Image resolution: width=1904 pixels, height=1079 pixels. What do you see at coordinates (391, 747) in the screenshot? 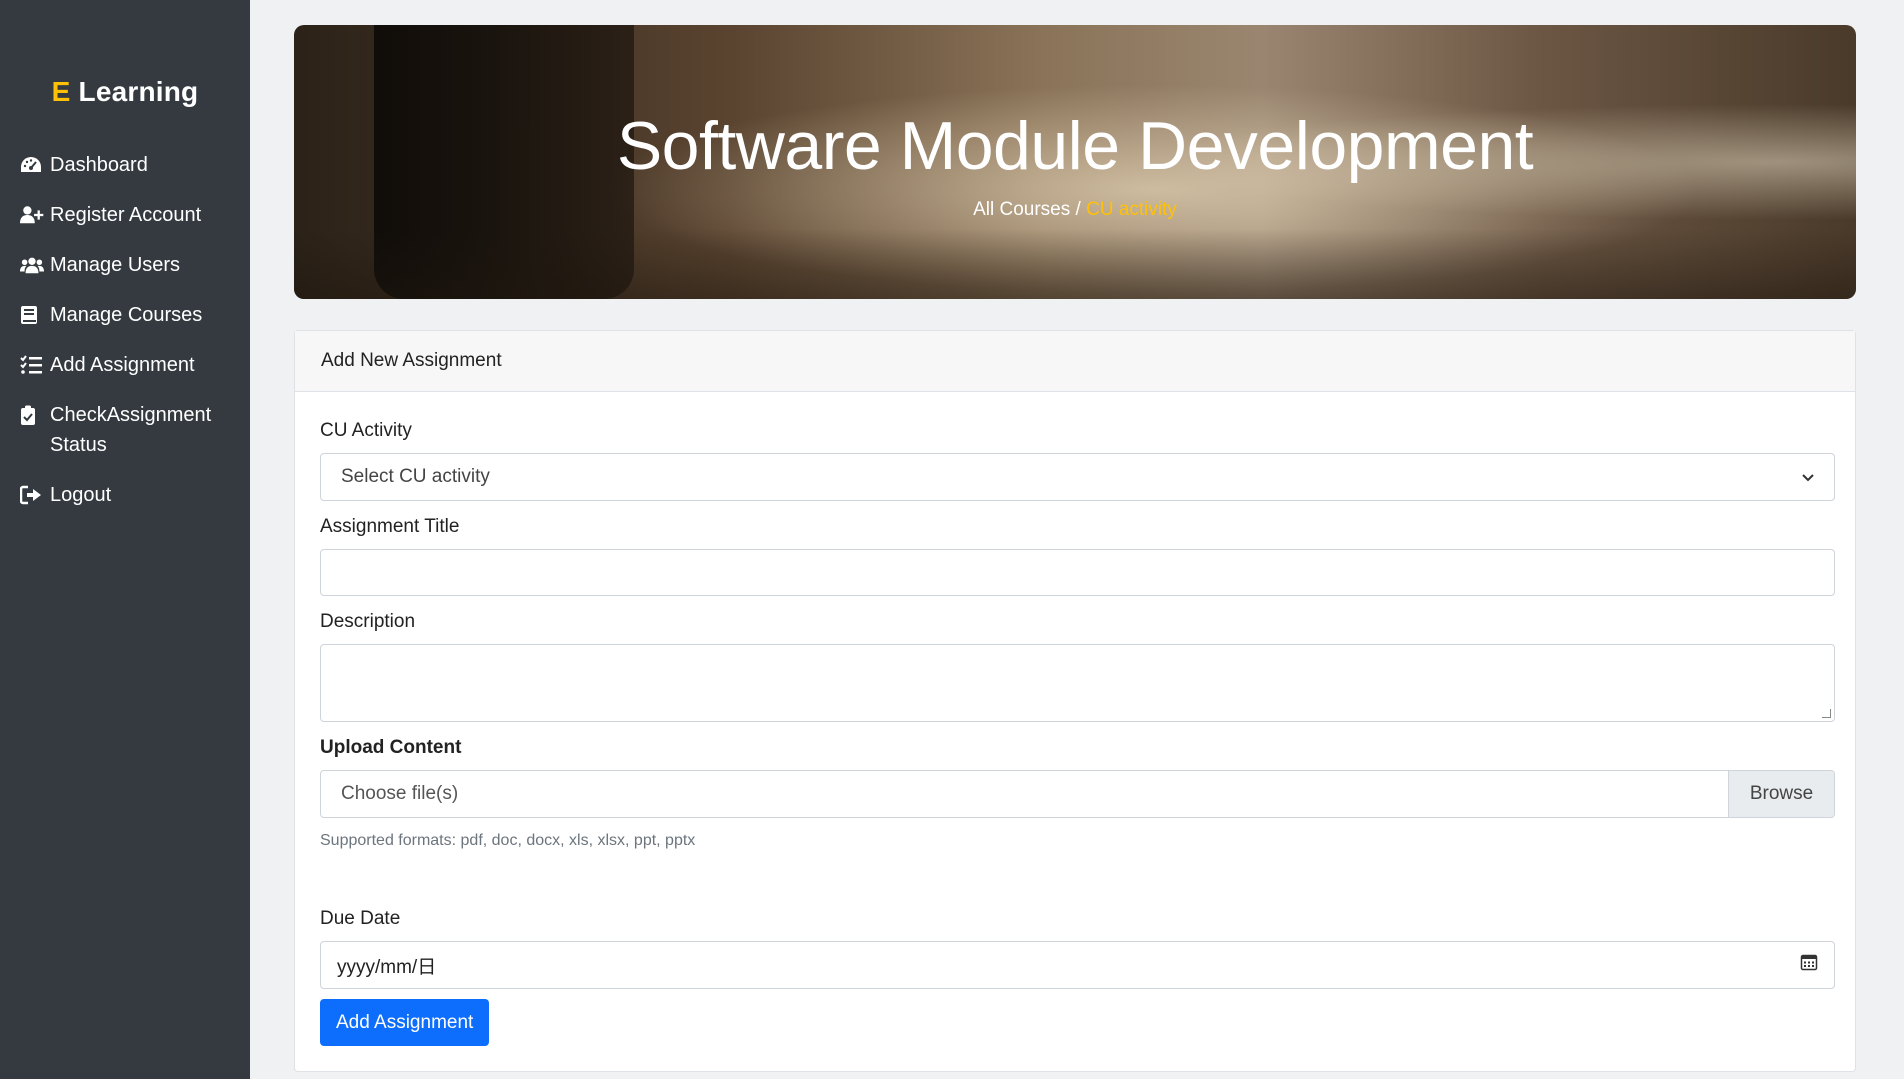
I see `upload-content-label: Upload Content` at bounding box center [391, 747].